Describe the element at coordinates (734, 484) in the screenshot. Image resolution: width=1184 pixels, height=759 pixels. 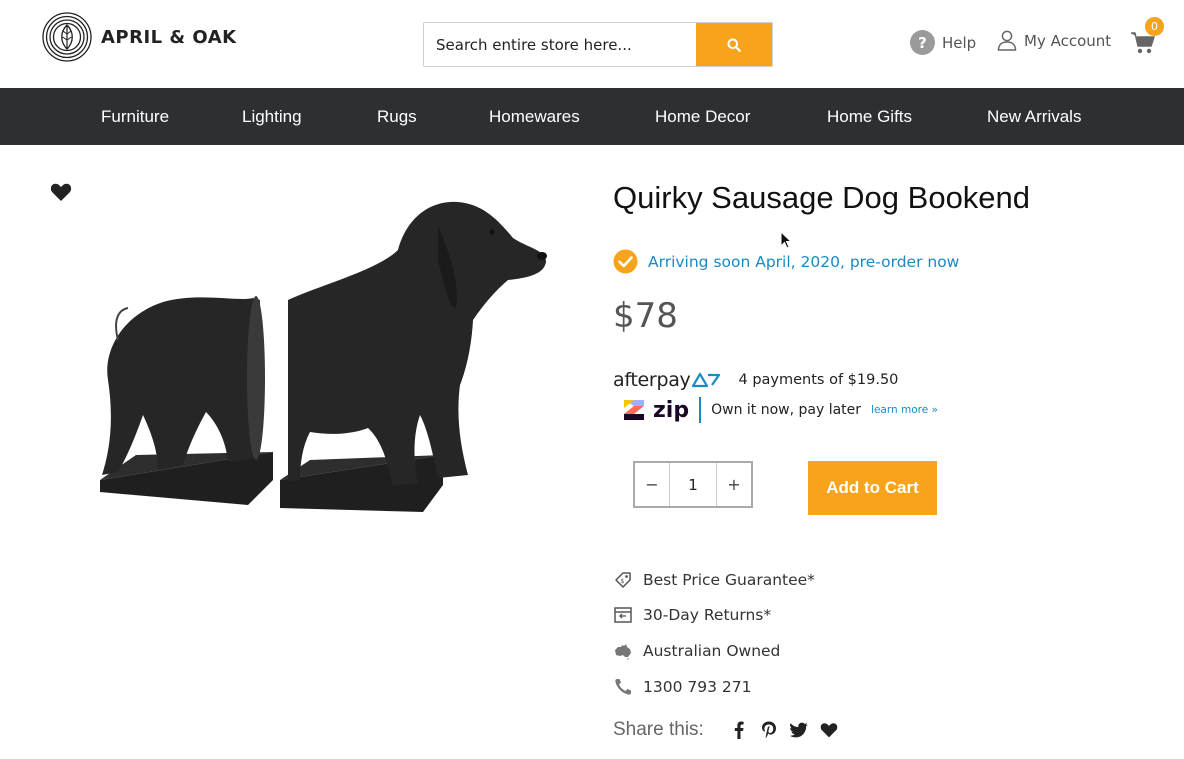
I see `quantity-increase-button: +` at that location.